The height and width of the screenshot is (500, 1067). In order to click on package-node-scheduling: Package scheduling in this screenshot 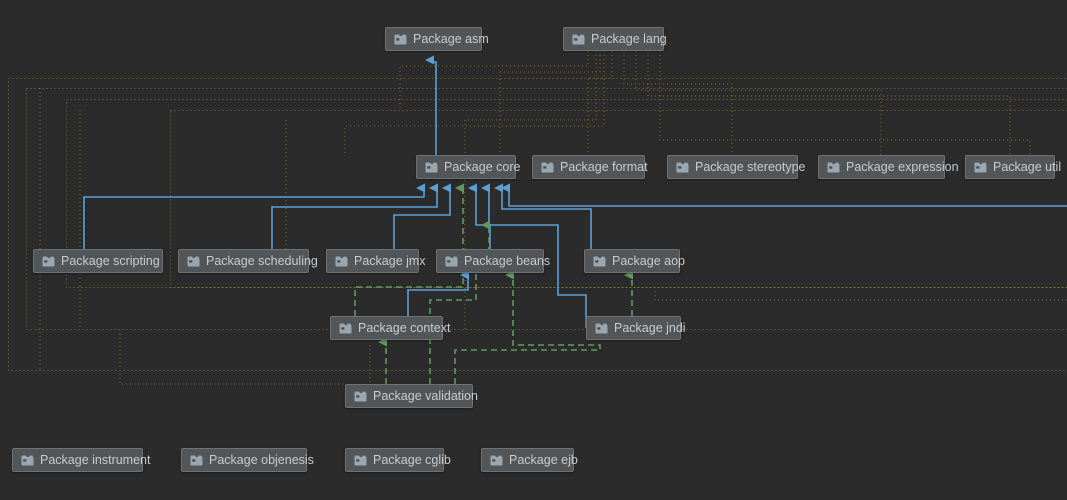, I will do `click(248, 261)`.